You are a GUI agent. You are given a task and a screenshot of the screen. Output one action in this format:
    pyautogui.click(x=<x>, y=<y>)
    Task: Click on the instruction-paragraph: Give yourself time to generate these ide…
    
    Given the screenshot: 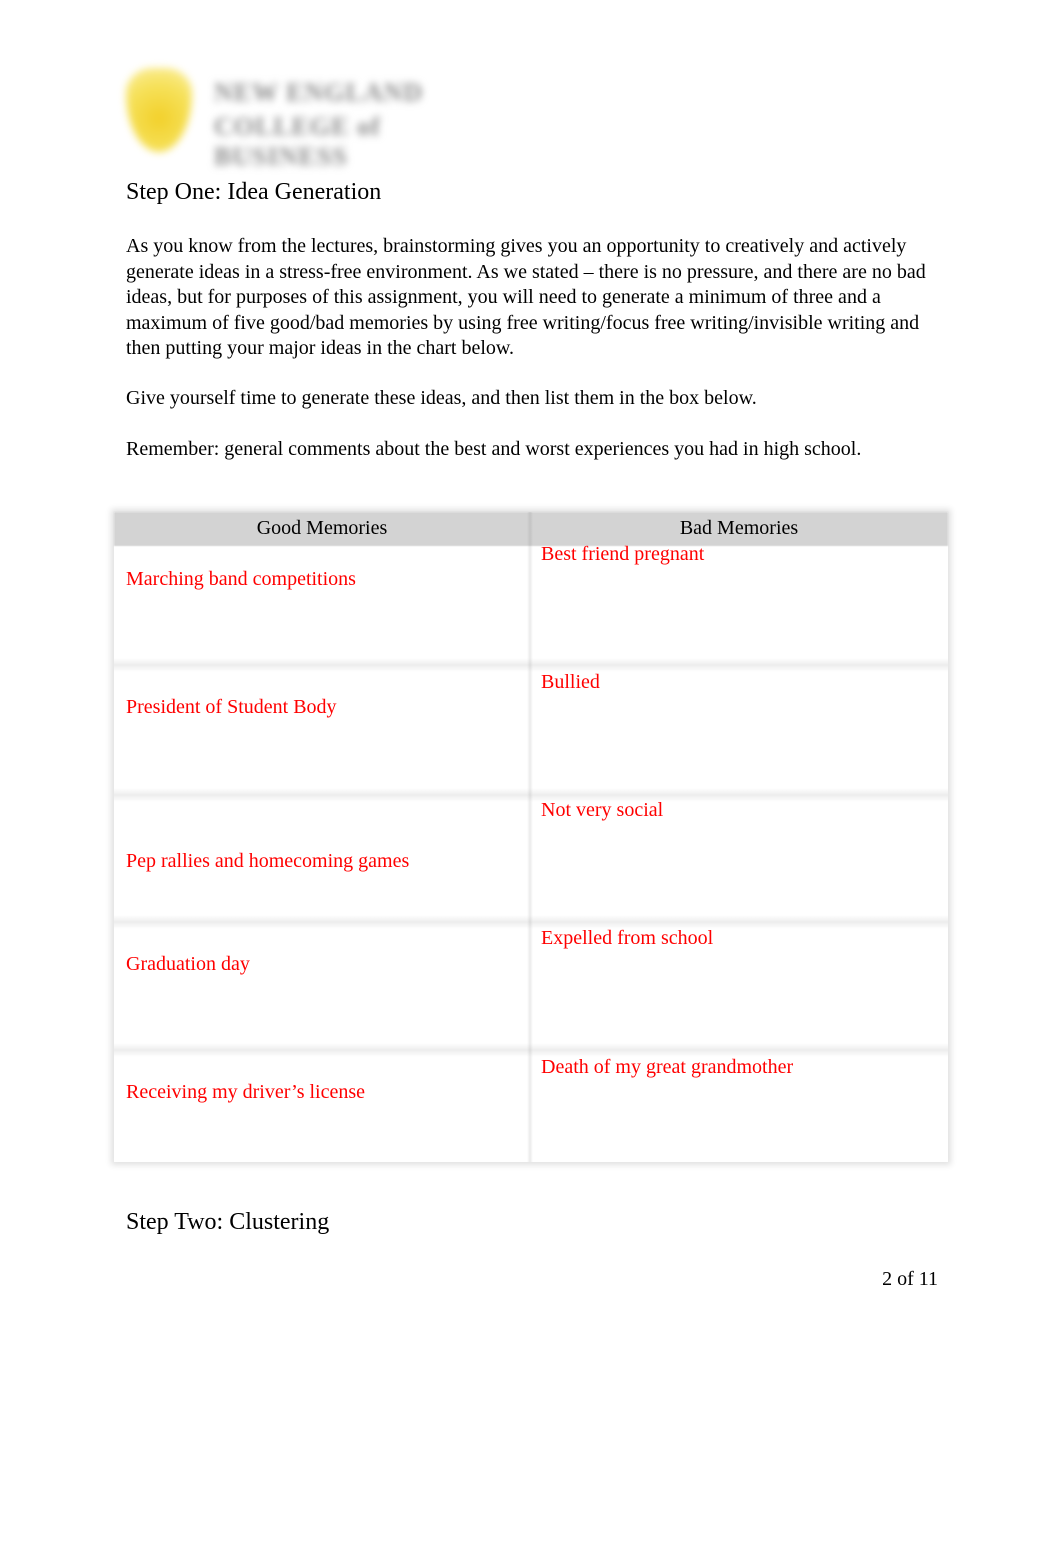 What is the action you would take?
    pyautogui.click(x=441, y=398)
    